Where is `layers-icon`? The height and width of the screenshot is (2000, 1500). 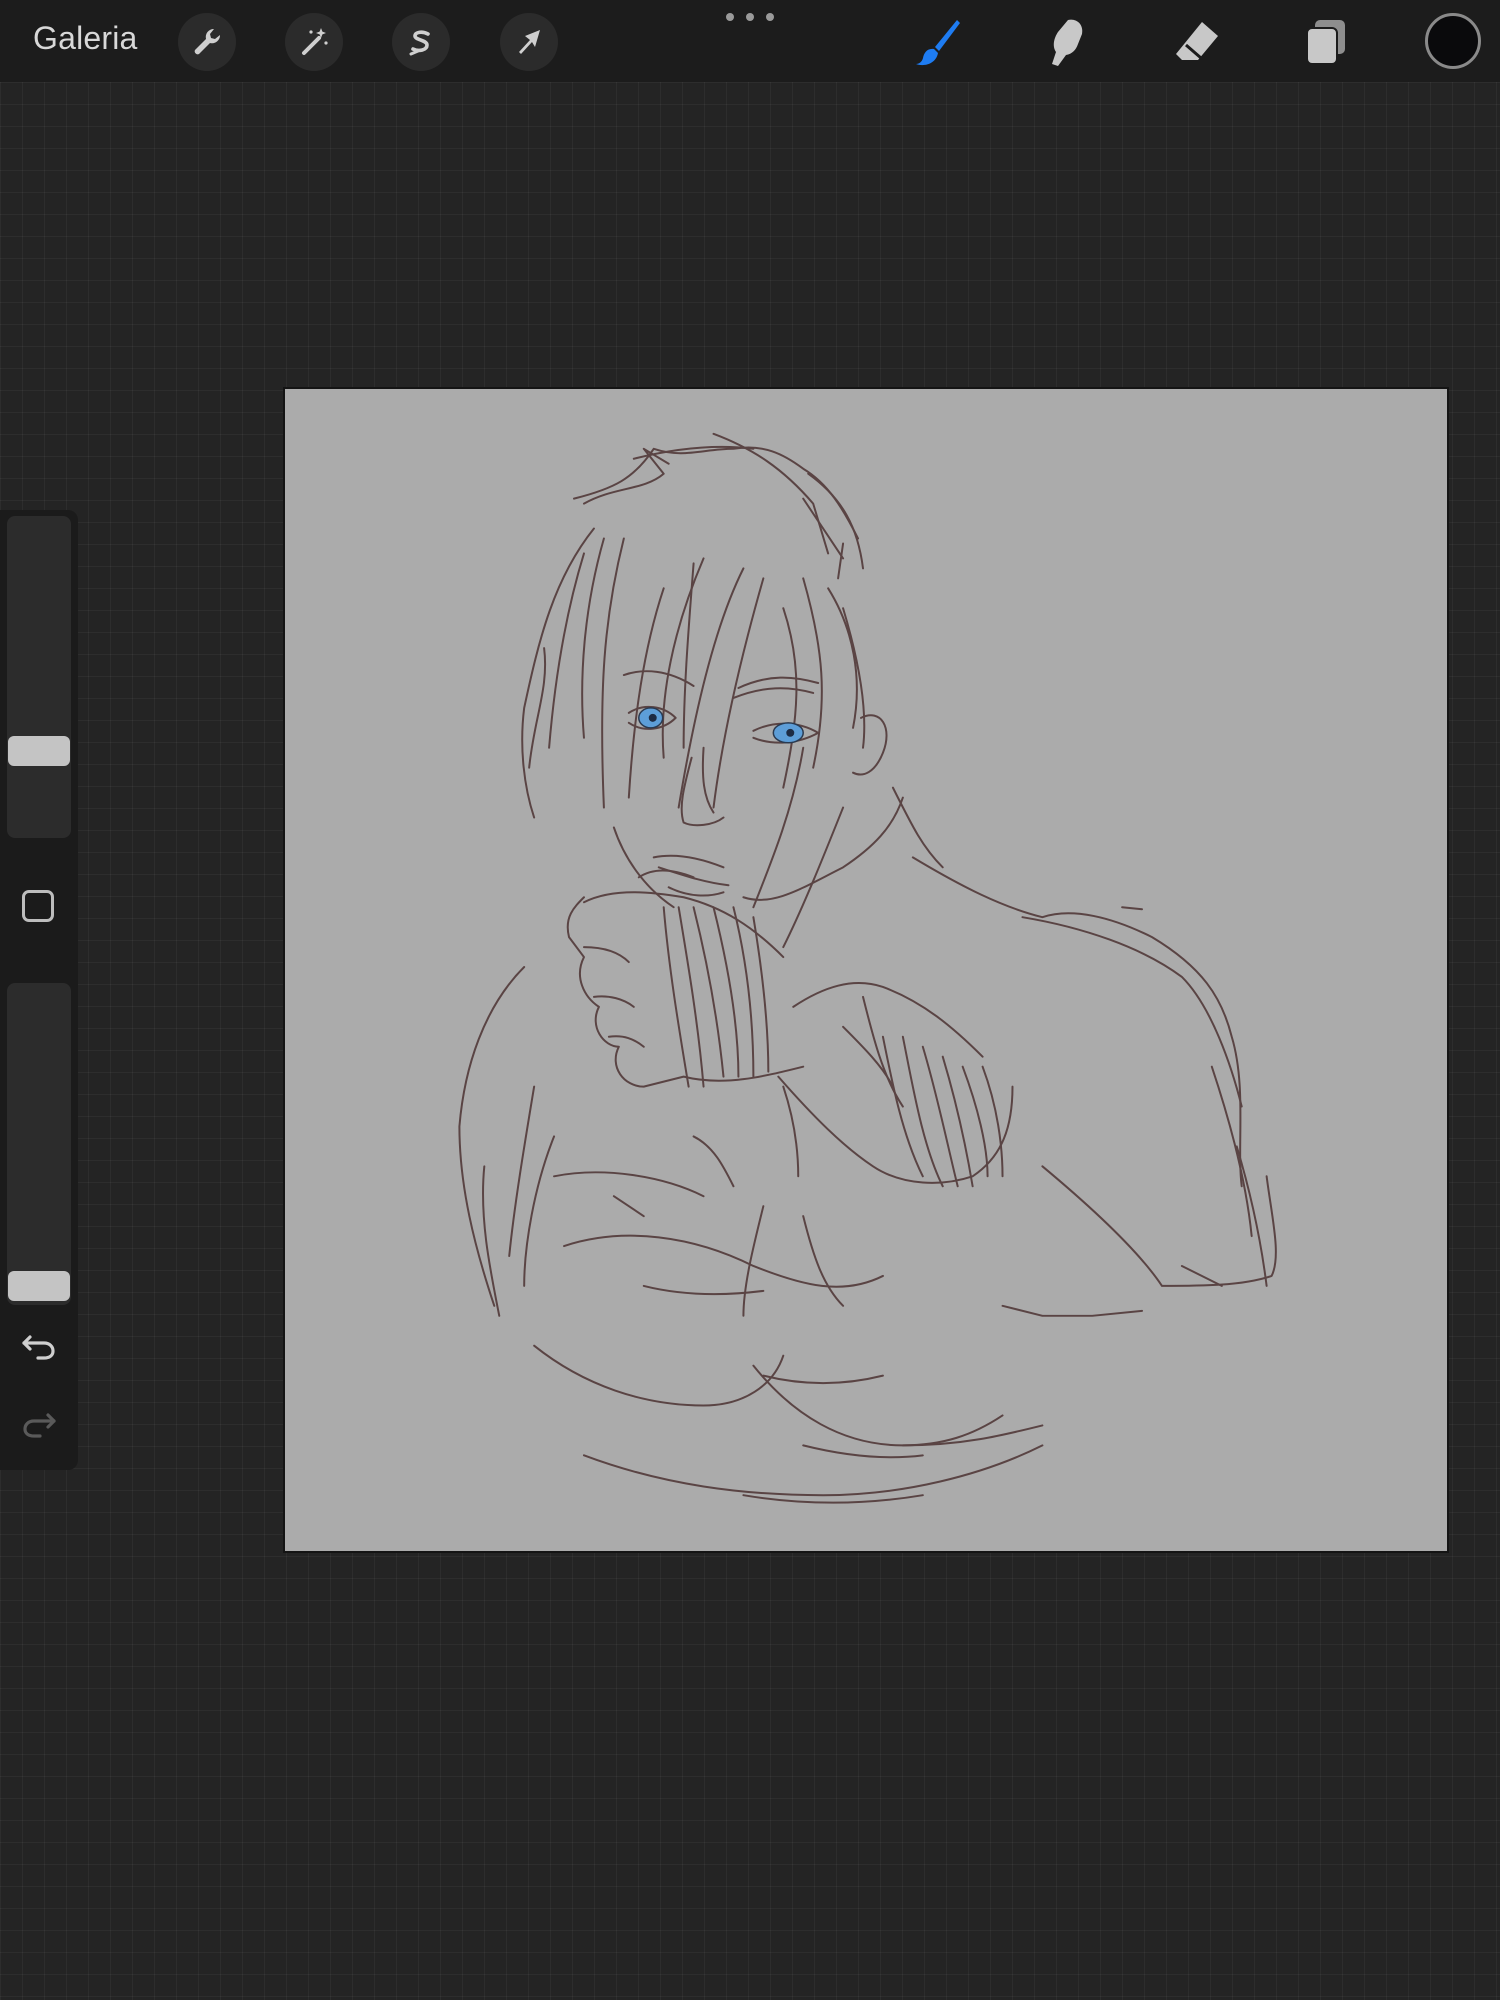 layers-icon is located at coordinates (1325, 42).